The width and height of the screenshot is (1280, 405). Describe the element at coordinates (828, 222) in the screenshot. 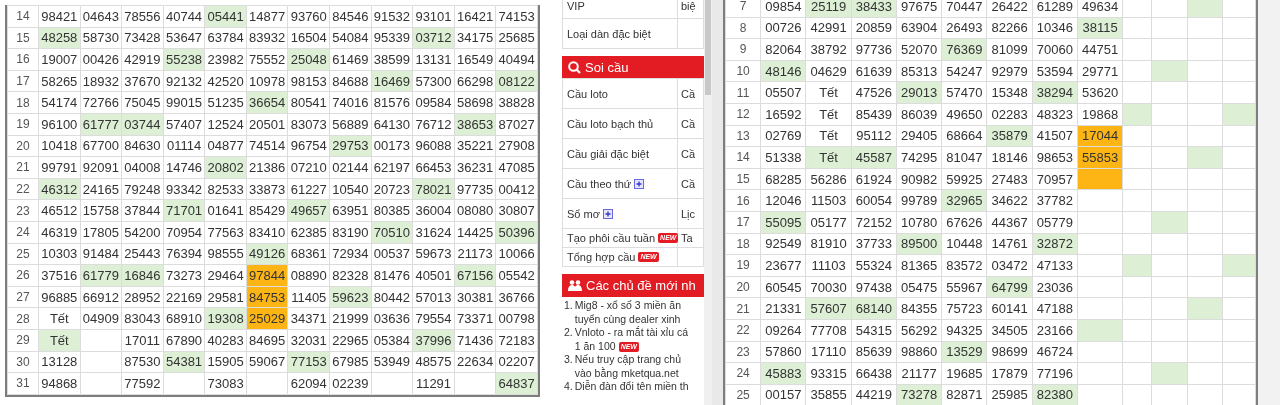

I see `table-cell: 05177` at that location.